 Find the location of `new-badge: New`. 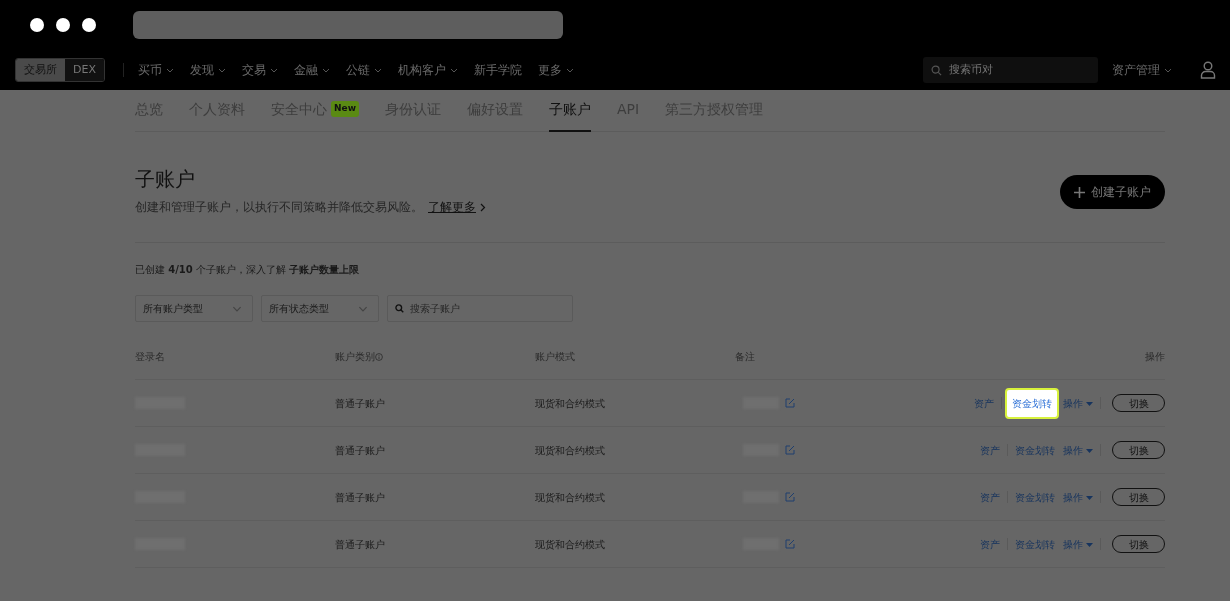

new-badge: New is located at coordinates (345, 109).